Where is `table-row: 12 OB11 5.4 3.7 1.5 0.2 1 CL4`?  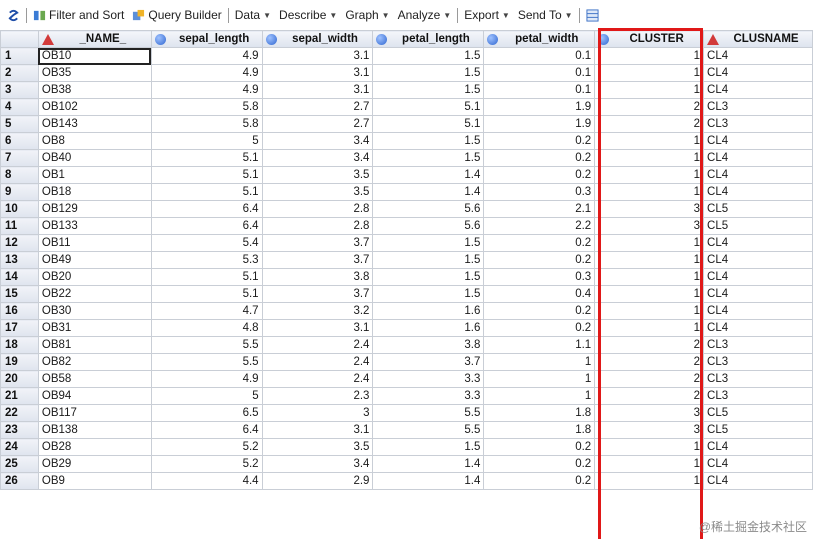 table-row: 12 OB11 5.4 3.7 1.5 0.2 1 CL4 is located at coordinates (406, 243).